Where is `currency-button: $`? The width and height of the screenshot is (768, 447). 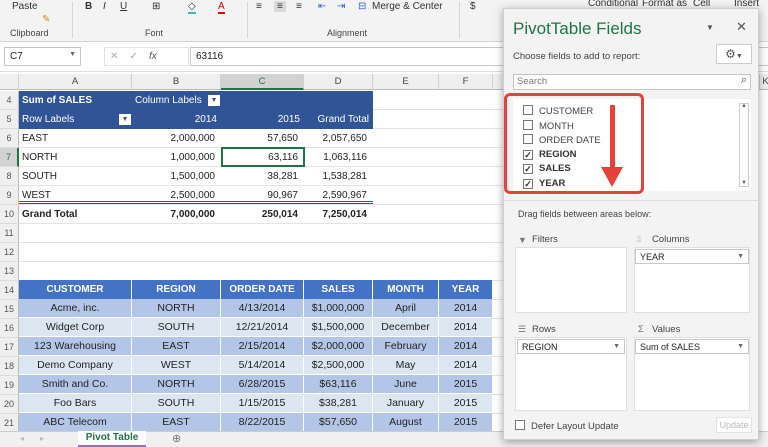
currency-button: $ is located at coordinates (473, 6).